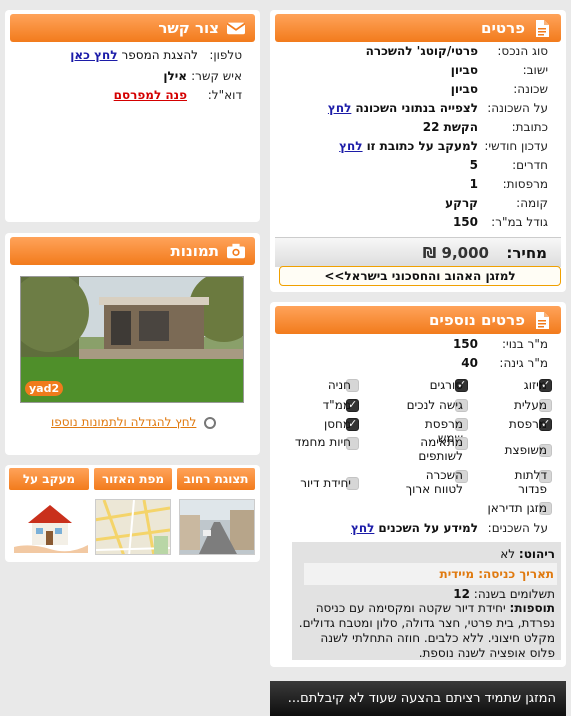 Image resolution: width=571 pixels, height=716 pixels. What do you see at coordinates (530, 165) in the screenshot?
I see `detail-label: חדרים:` at bounding box center [530, 165].